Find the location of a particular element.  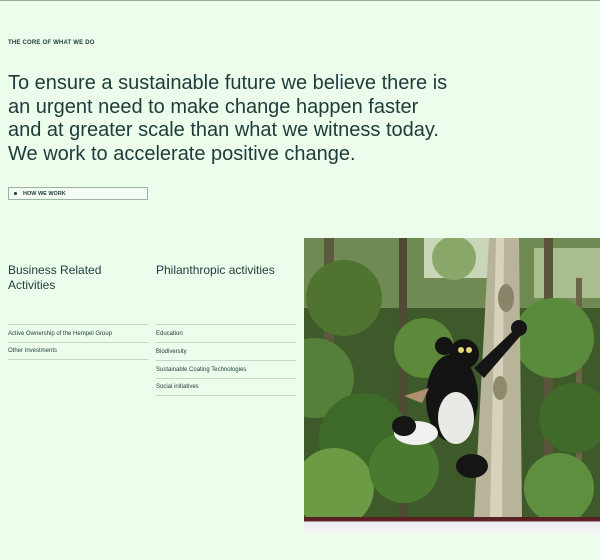

list-item-education: Education is located at coordinates (226, 333).